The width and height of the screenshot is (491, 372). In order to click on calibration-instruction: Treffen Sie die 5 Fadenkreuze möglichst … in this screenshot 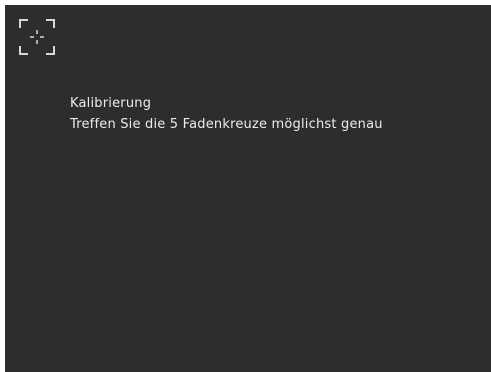, I will do `click(226, 124)`.